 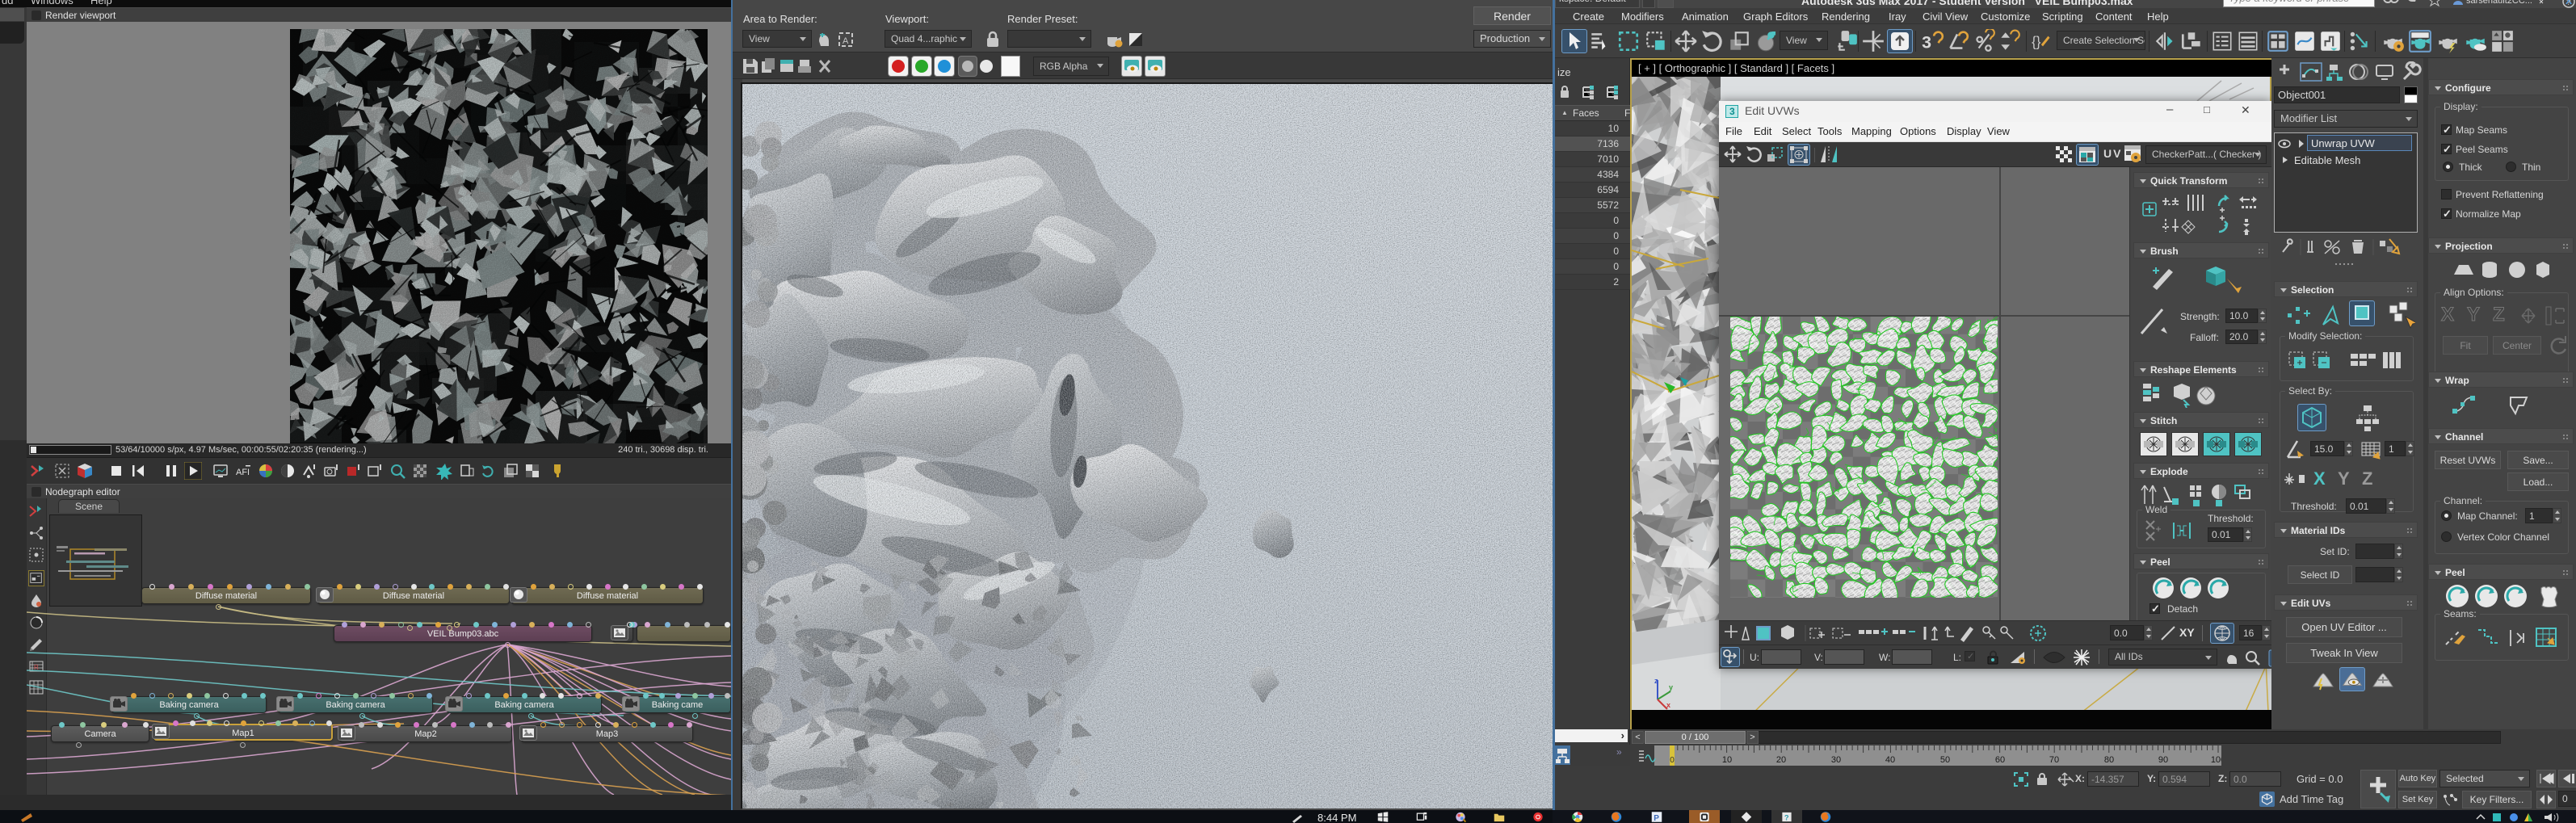 I want to click on svg-text: 80, so click(x=2109, y=760).